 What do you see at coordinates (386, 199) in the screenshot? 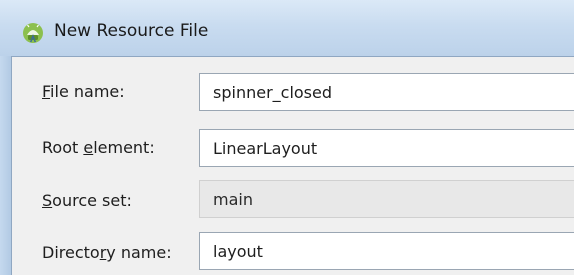
I see `source-set-field` at bounding box center [386, 199].